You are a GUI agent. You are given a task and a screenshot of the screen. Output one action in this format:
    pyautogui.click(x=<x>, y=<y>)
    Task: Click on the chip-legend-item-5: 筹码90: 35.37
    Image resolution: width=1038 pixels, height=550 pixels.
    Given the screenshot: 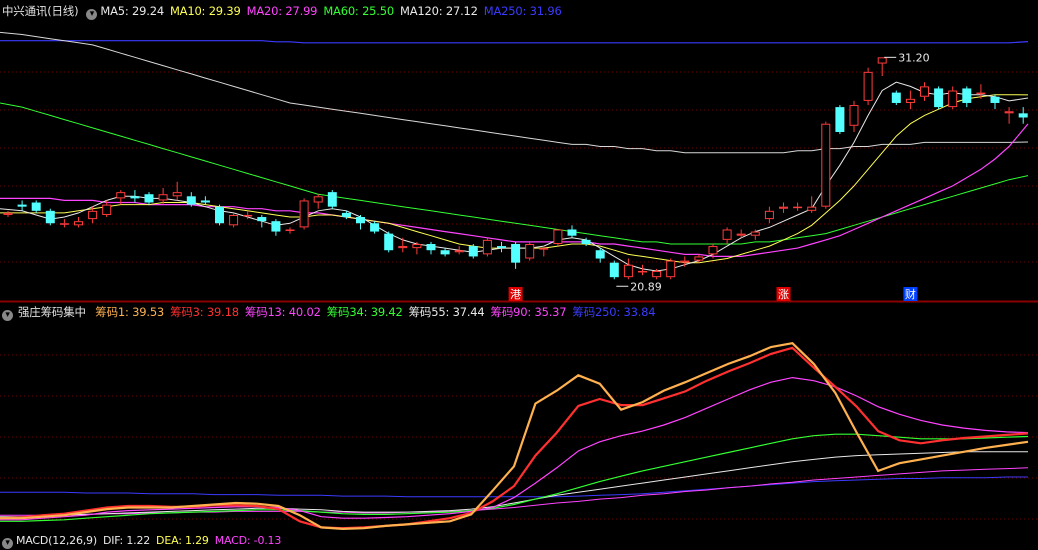 What is the action you would take?
    pyautogui.click(x=528, y=312)
    